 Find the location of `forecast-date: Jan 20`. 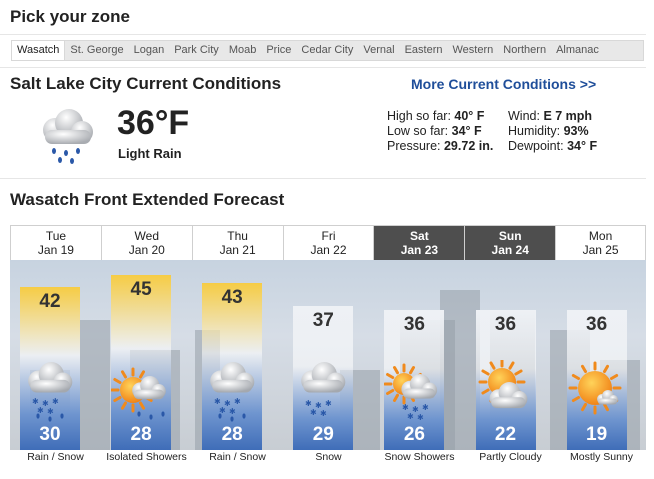

forecast-date: Jan 20 is located at coordinates (146, 250).